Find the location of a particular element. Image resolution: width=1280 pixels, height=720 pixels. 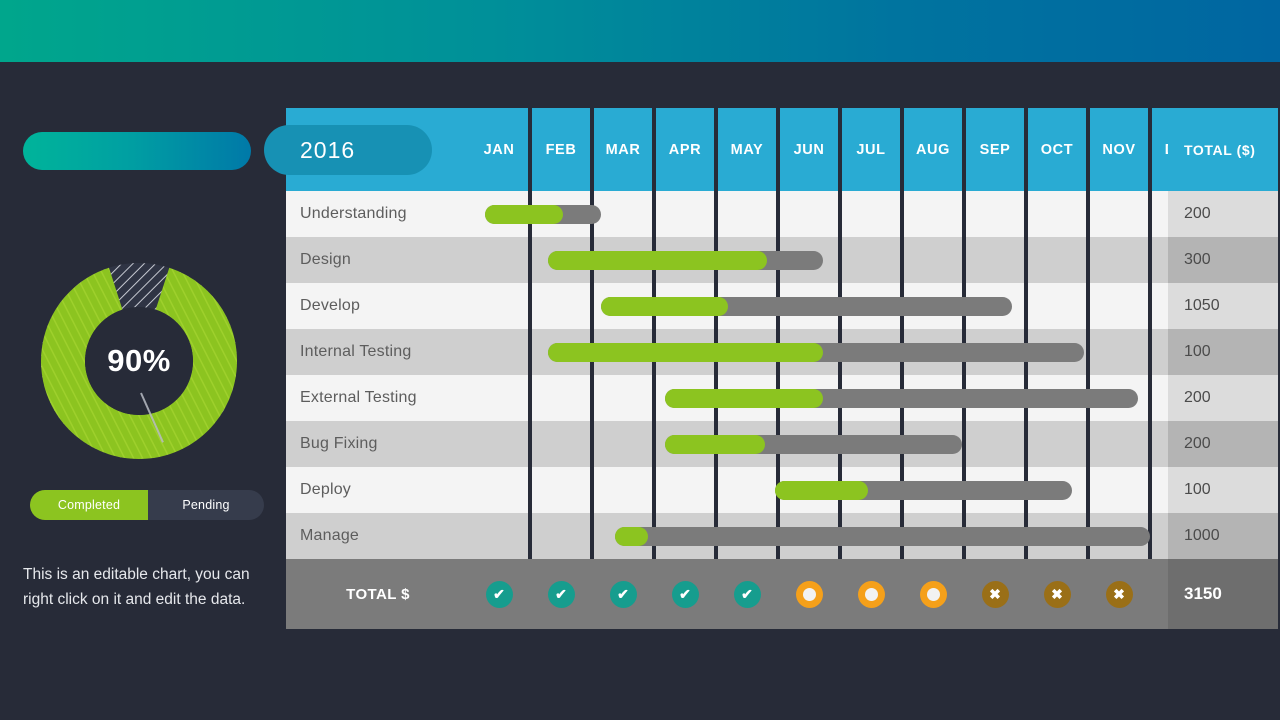

month-header-may: MAY is located at coordinates (747, 149).